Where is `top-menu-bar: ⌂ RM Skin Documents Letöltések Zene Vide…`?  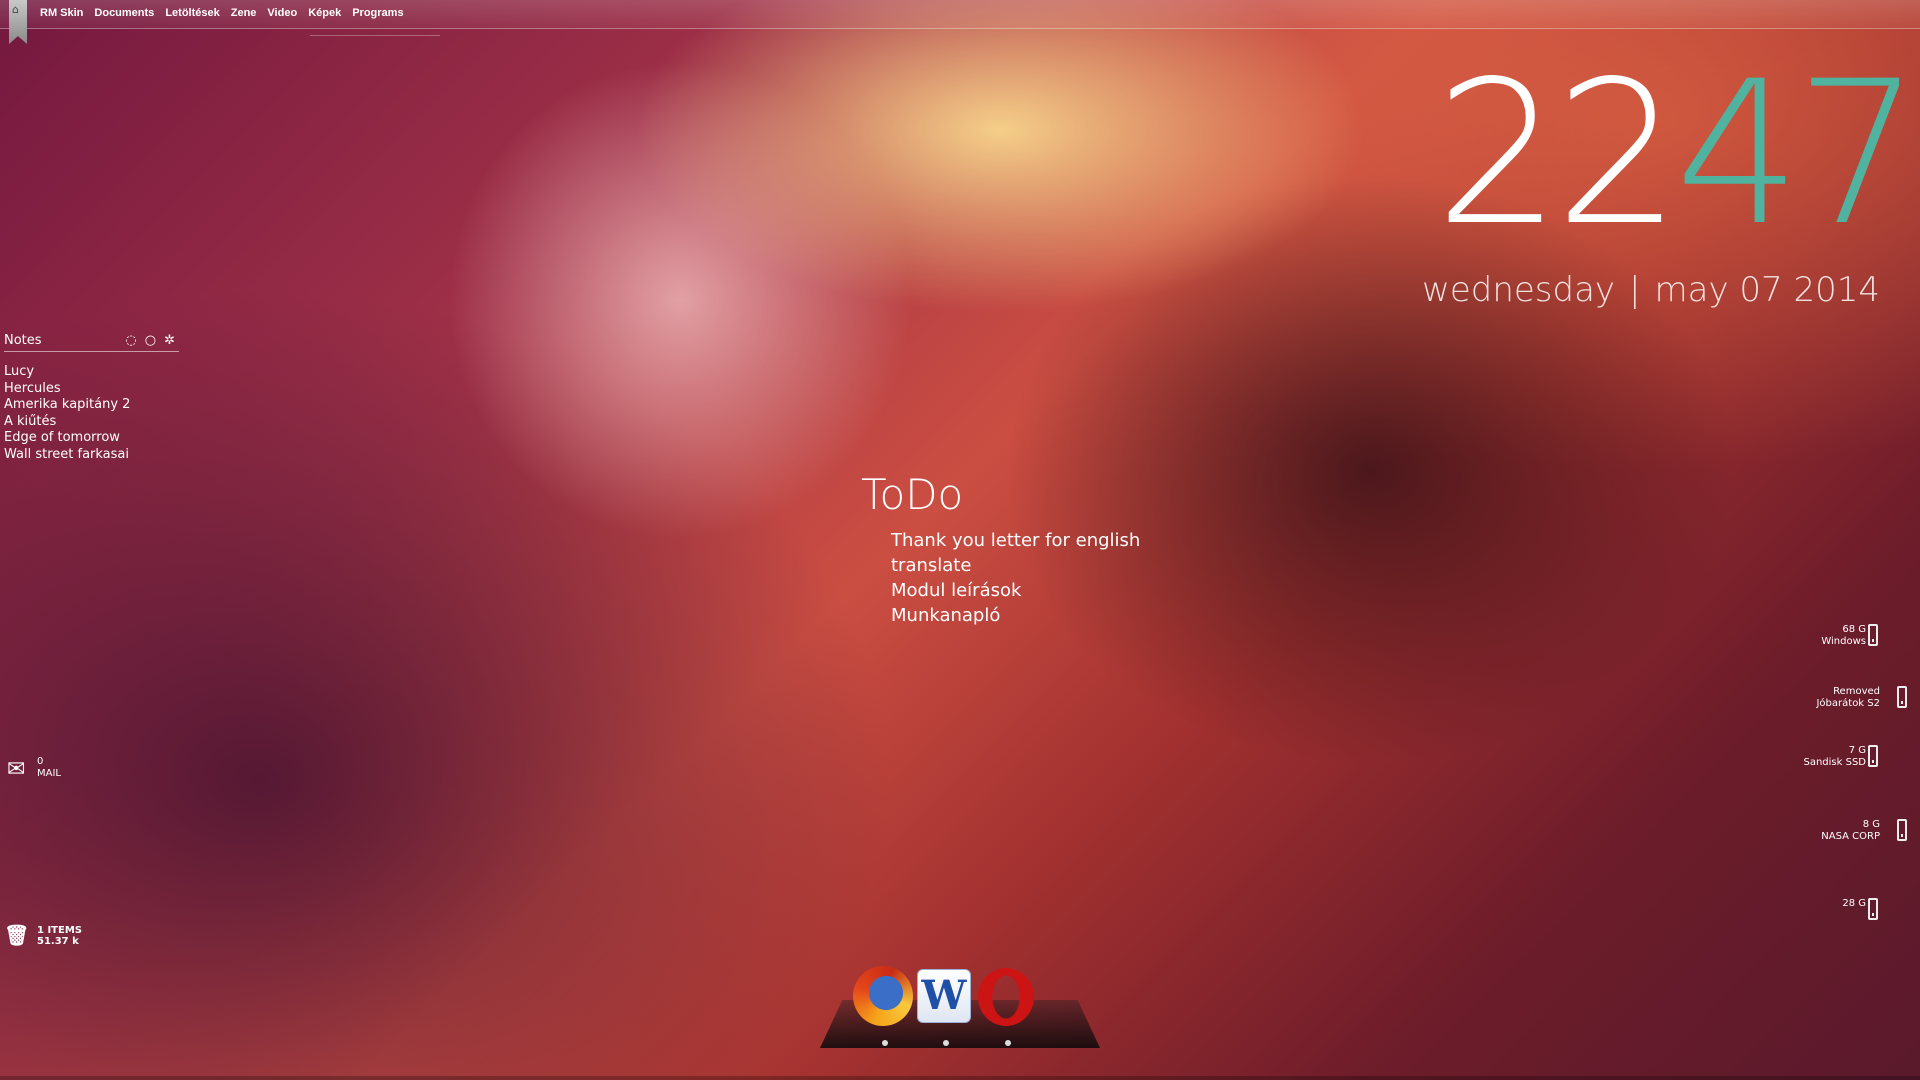
top-menu-bar: ⌂ RM Skin Documents Letöltések Zene Vide… is located at coordinates (960, 22).